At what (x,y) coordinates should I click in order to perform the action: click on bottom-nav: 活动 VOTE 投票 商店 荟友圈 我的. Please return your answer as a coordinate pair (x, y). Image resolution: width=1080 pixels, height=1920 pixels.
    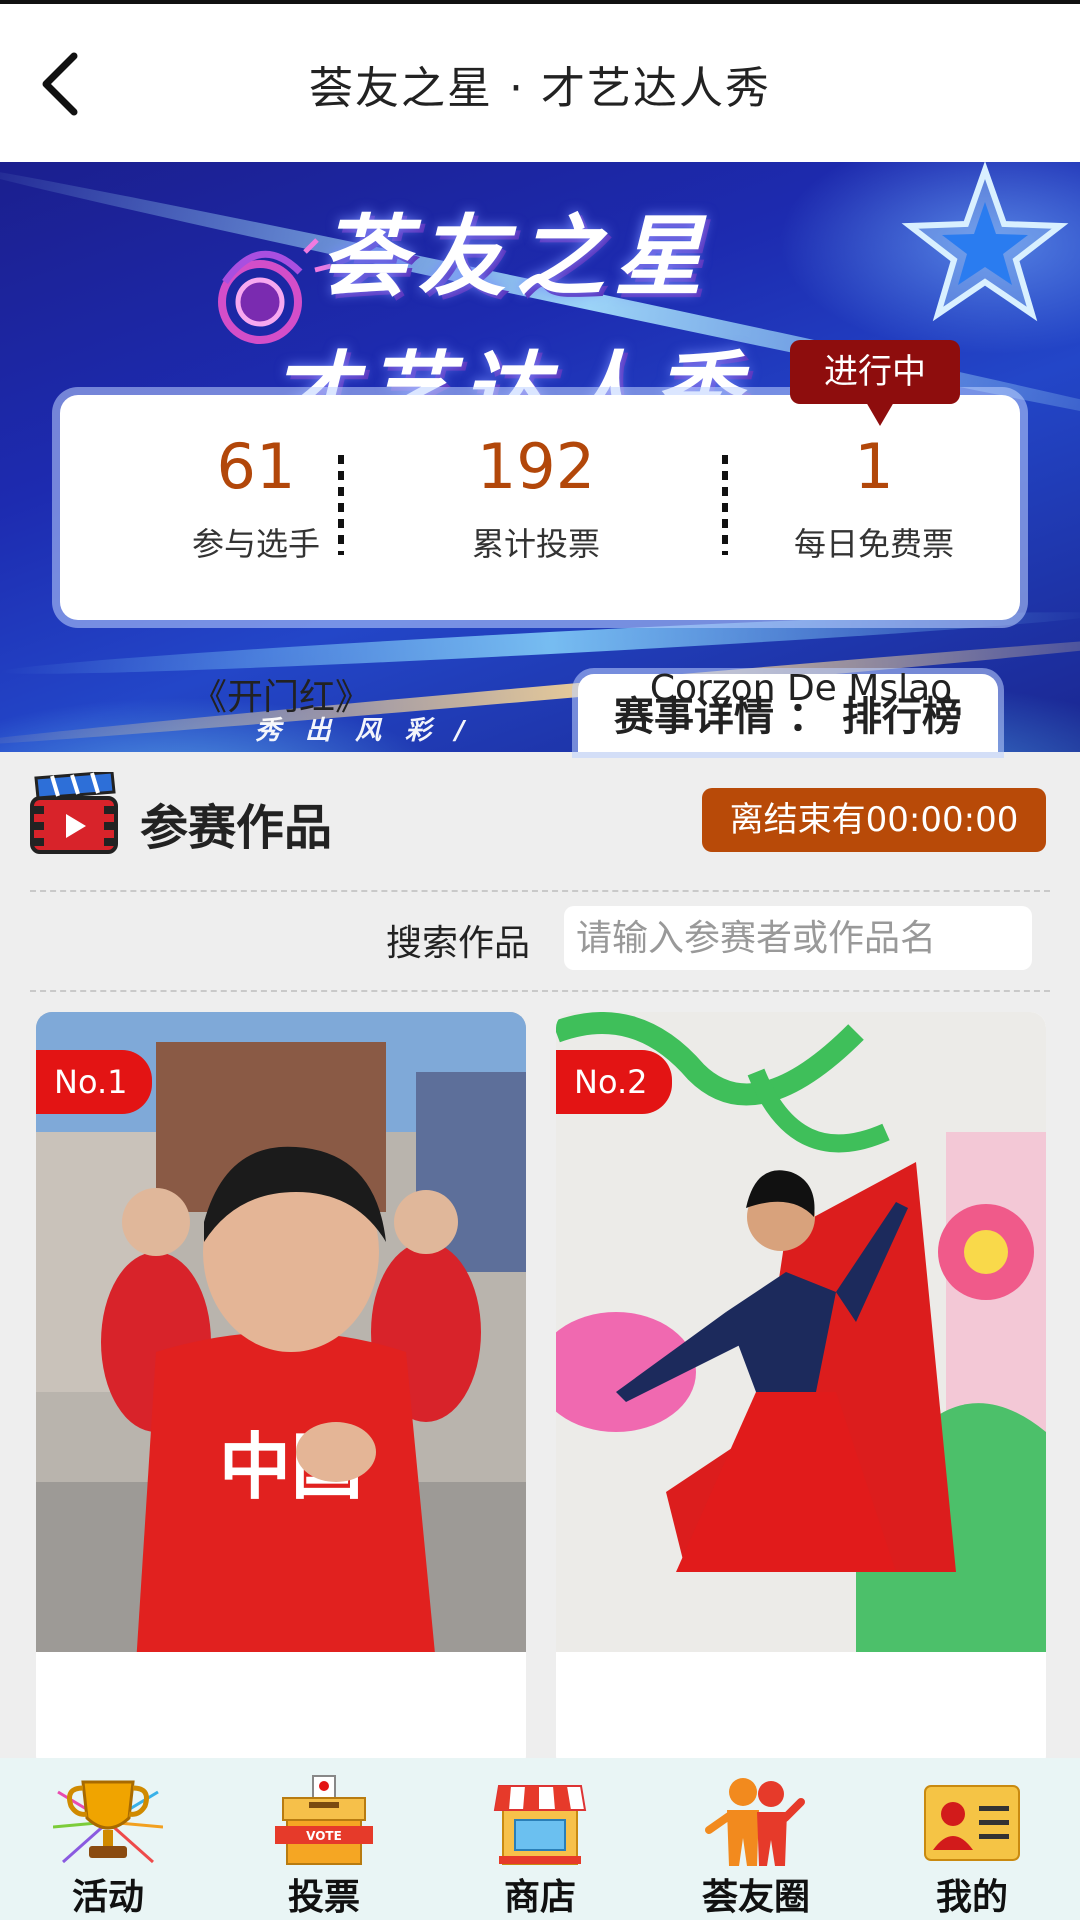
    Looking at the image, I should click on (540, 1839).